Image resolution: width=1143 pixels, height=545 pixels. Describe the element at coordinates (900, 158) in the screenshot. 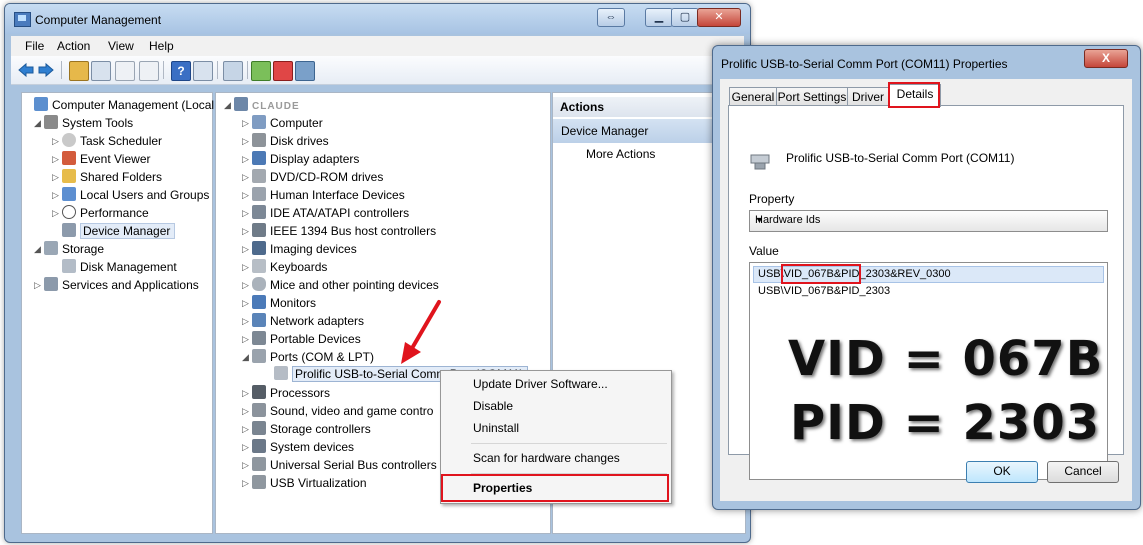

I see `device-name: Prolific USB-to-Serial Comm Port (COM11)` at that location.